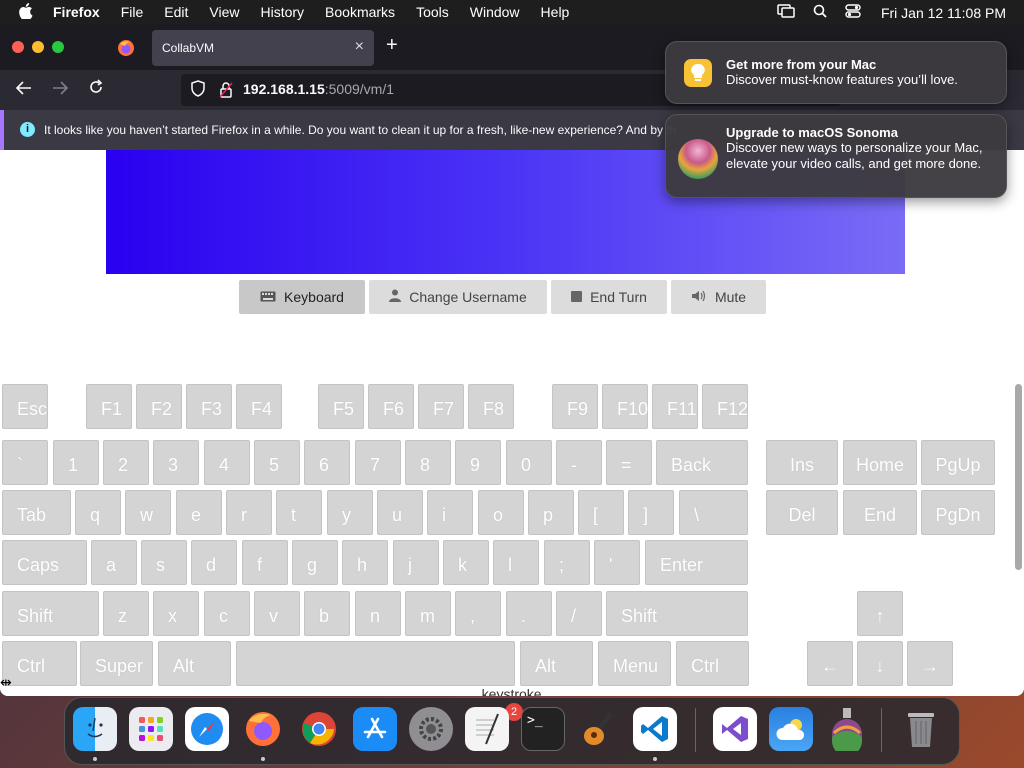 The image size is (1024, 768). Describe the element at coordinates (495, 12) in the screenshot. I see `menu-window: Window` at that location.